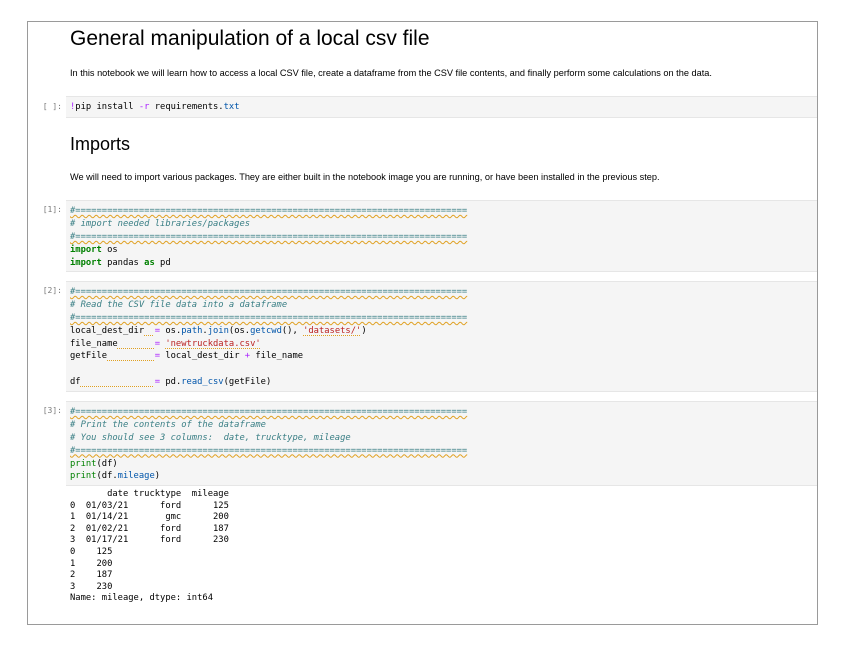  What do you see at coordinates (441, 107) in the screenshot?
I see `code-cell-pip: !pip install -r requirements.txt` at bounding box center [441, 107].